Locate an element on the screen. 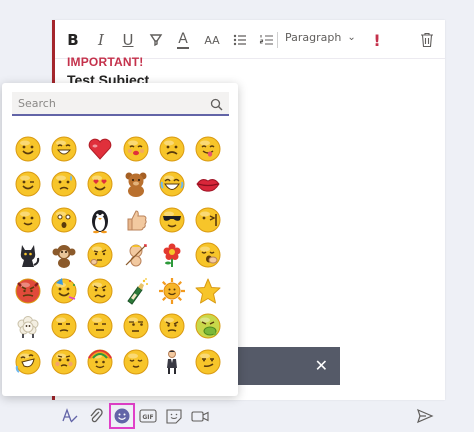 Image resolution: width=474 pixels, height=432 pixels. italic-button: I is located at coordinates (101, 40).